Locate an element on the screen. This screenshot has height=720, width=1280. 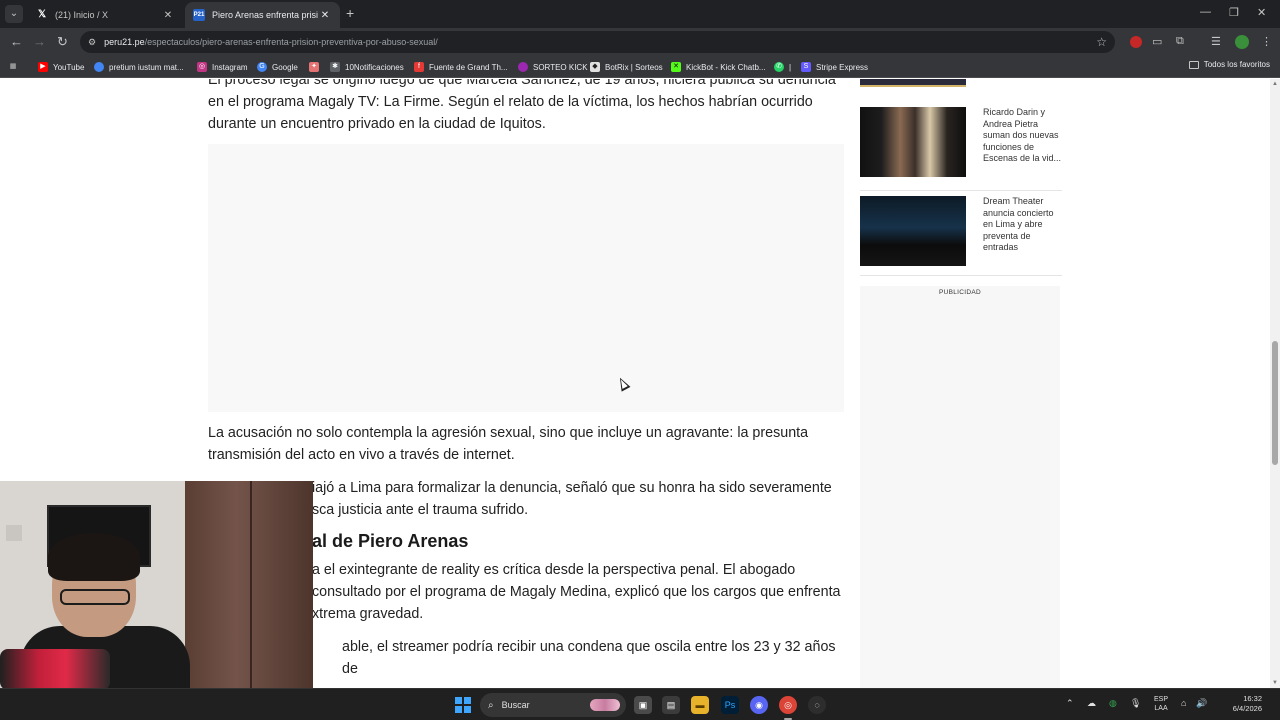
scroll-up-arrow-icon: ▲ is located at coordinates (1275, 84).